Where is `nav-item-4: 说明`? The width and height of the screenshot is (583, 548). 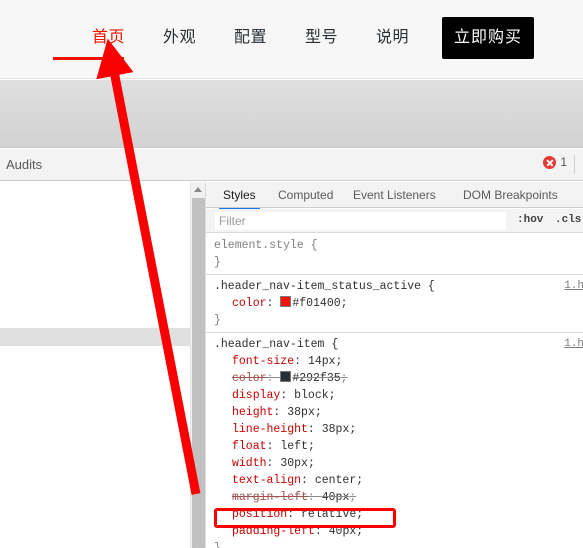 nav-item-4: 说明 is located at coordinates (392, 38).